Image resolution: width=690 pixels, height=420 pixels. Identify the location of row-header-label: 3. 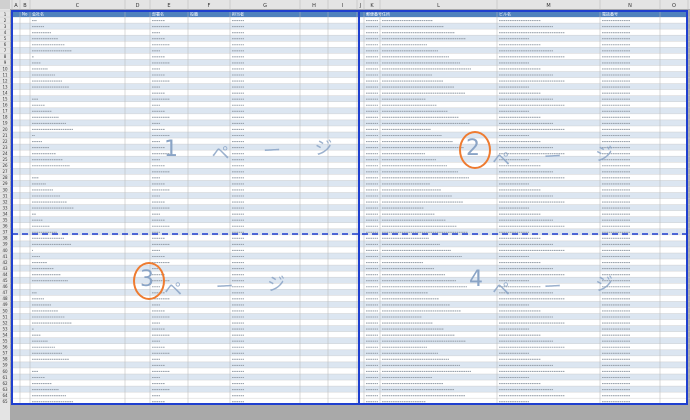
(5, 26).